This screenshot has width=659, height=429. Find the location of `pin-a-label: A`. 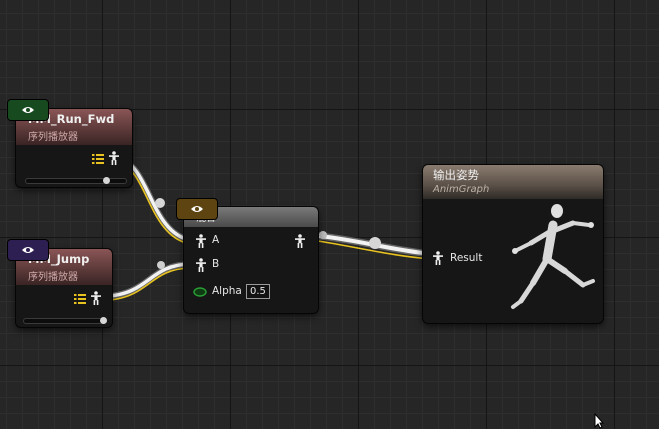

pin-a-label: A is located at coordinates (216, 240).